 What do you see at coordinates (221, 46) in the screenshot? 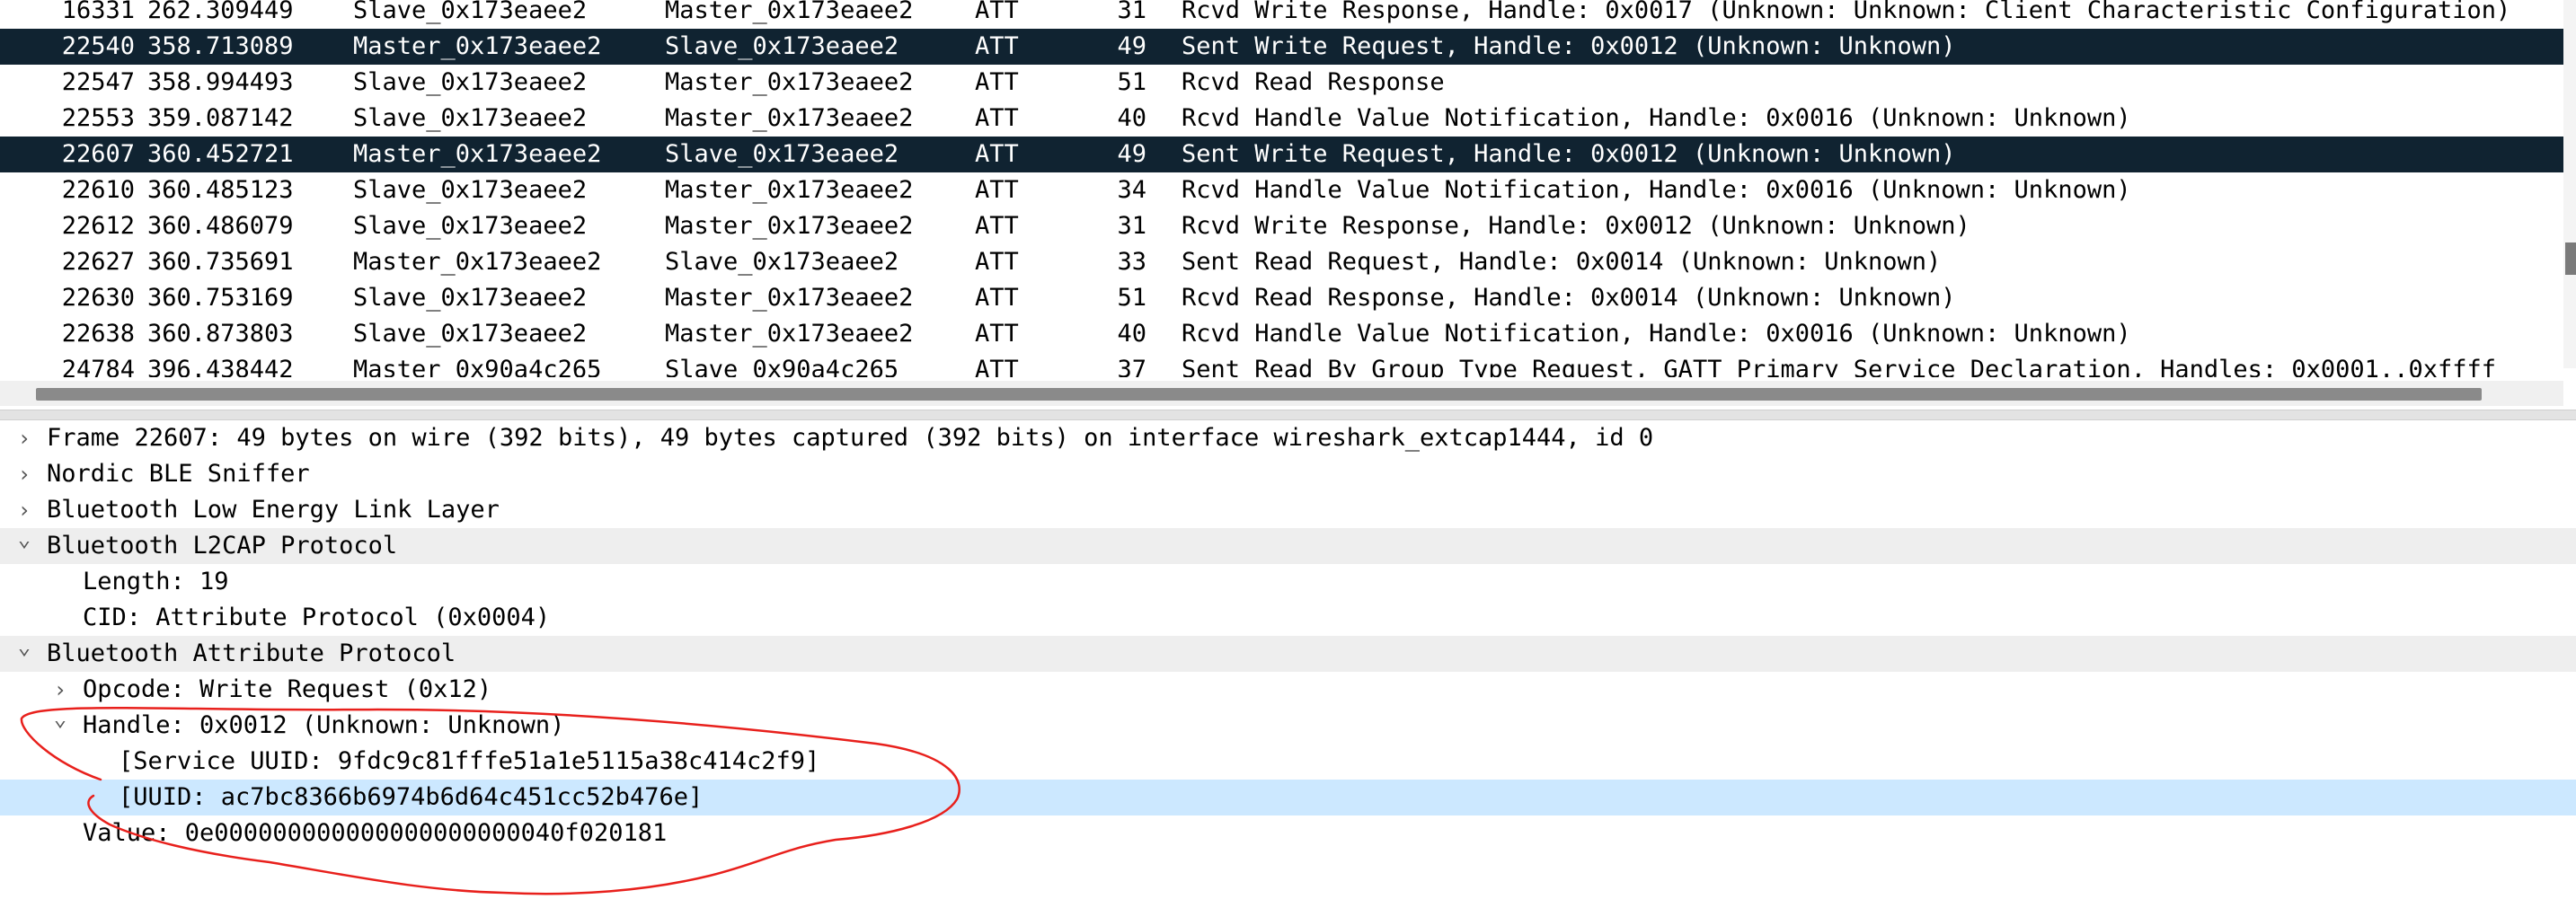
I see `packet-time: 358.713089` at bounding box center [221, 46].